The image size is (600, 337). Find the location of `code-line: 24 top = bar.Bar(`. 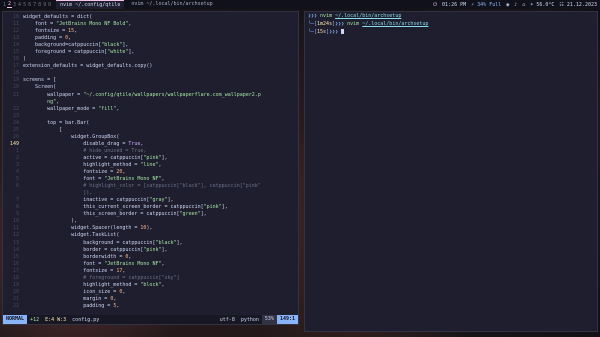

code-line: 24 top = bar.Bar( is located at coordinates (151, 123).